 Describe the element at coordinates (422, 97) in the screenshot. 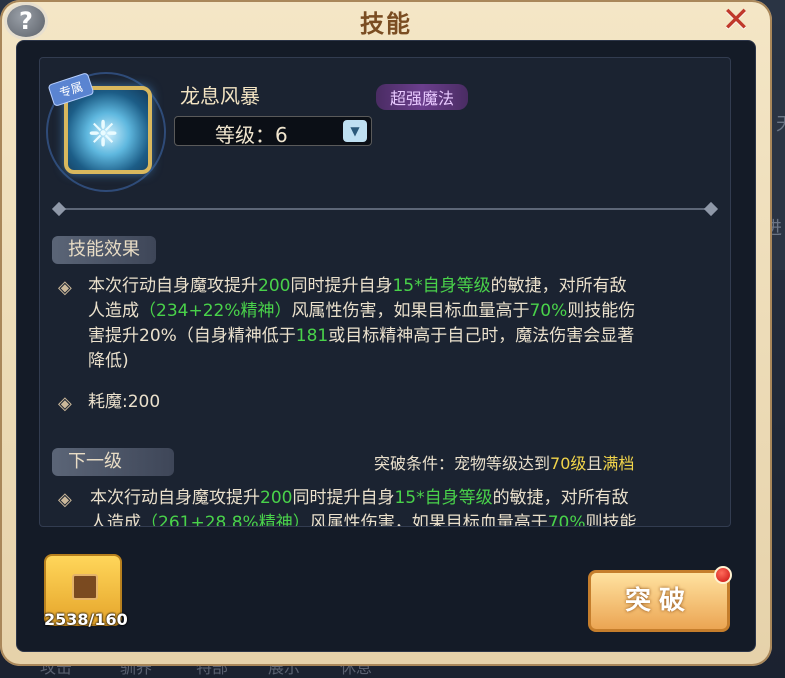

I see `skill-type-badge: 超强魔法` at that location.